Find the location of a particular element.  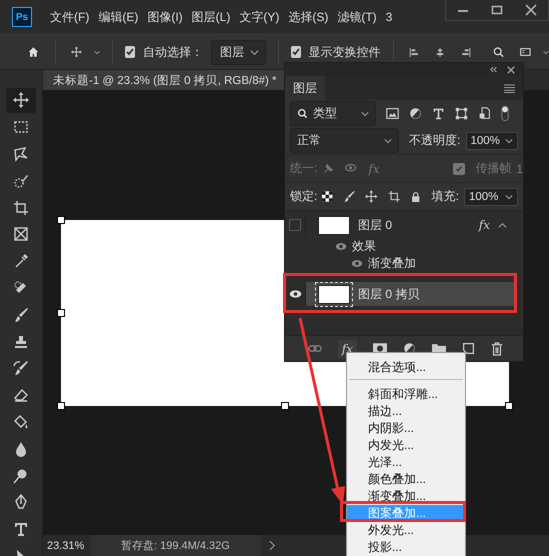

frame-count: 1 is located at coordinates (519, 169).